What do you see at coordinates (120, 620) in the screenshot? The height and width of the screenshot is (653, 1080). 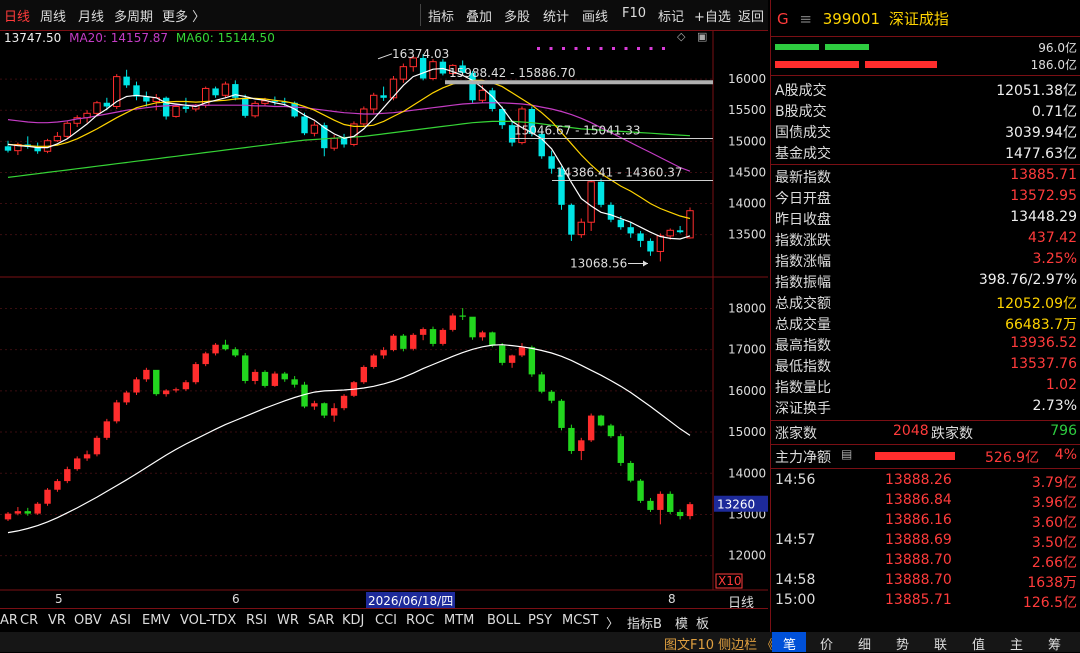 I see `indicator-tab-asi: ASI` at bounding box center [120, 620].